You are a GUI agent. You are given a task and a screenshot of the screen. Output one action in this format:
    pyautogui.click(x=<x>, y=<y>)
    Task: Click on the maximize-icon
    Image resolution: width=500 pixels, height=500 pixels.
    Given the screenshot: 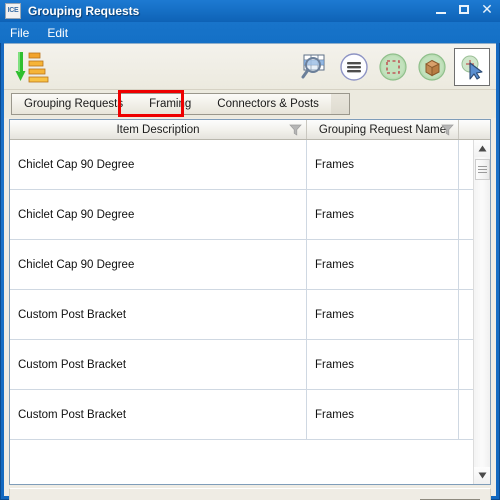 What is the action you would take?
    pyautogui.click(x=464, y=10)
    